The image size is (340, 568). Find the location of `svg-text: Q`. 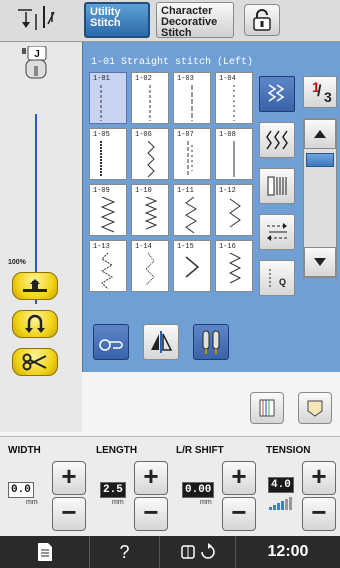

svg-text: Q is located at coordinates (282, 282).